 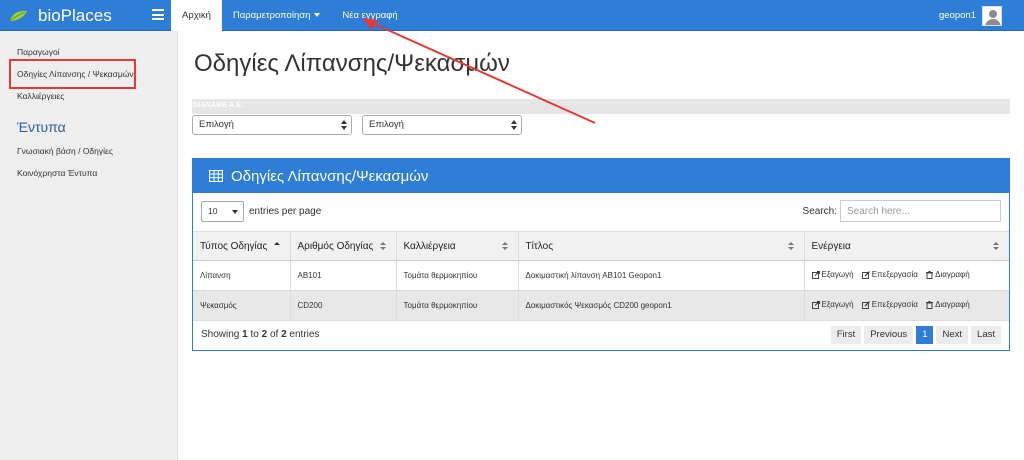 I want to click on pagination-last: Last, so click(x=986, y=335).